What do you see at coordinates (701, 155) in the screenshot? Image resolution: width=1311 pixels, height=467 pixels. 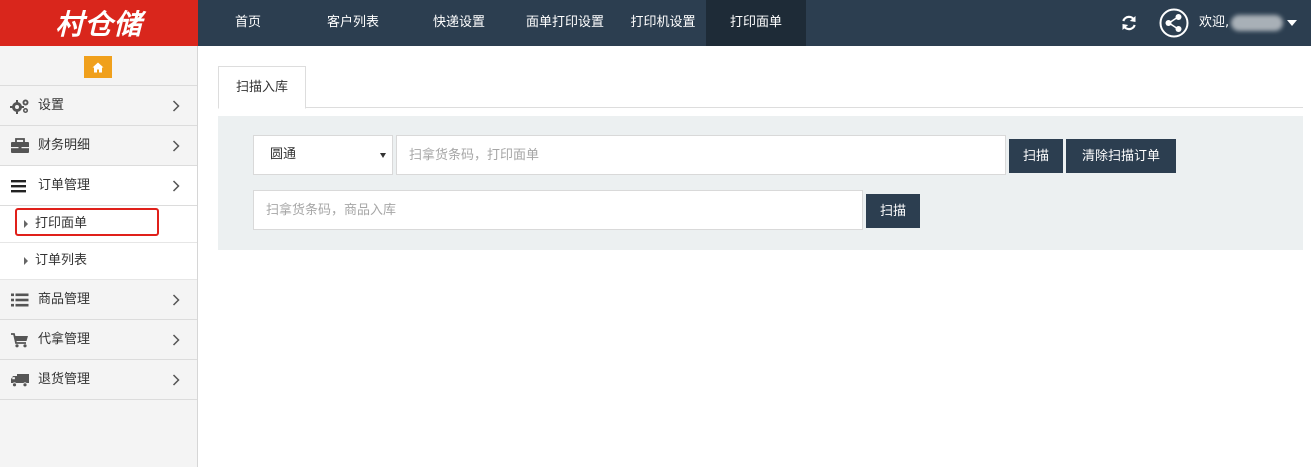 I see `print-barcode-input` at bounding box center [701, 155].